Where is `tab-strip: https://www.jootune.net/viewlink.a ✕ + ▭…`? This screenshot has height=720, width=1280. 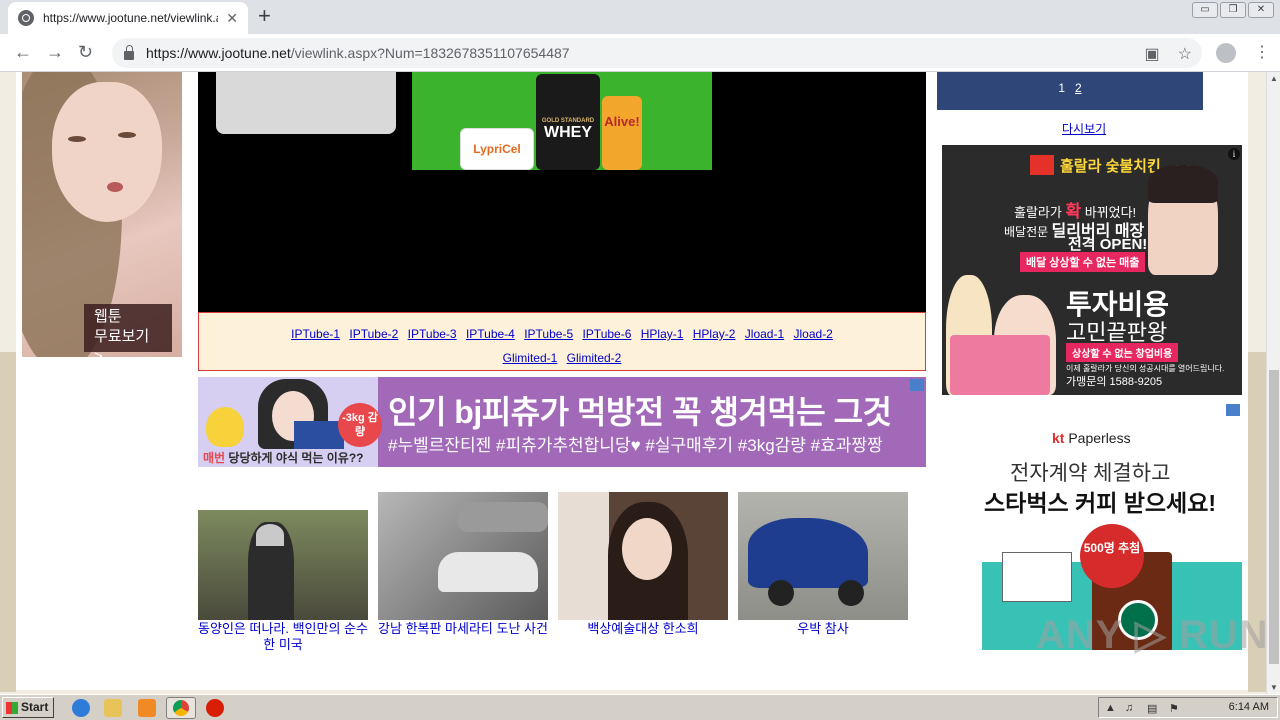 tab-strip: https://www.jootune.net/viewlink.a ✕ + ▭… is located at coordinates (640, 17).